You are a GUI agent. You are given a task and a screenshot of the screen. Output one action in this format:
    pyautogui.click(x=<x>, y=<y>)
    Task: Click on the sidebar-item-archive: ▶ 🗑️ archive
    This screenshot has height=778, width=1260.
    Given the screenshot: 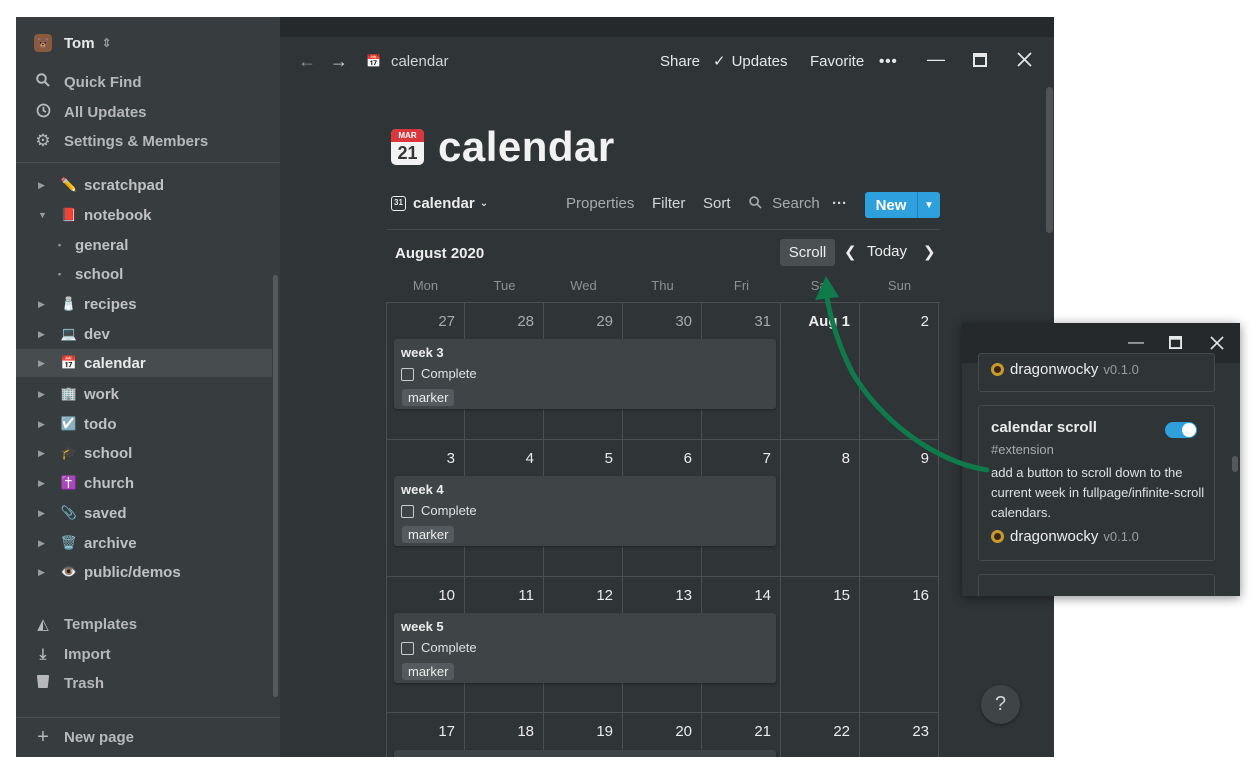 What is the action you would take?
    pyautogui.click(x=144, y=543)
    